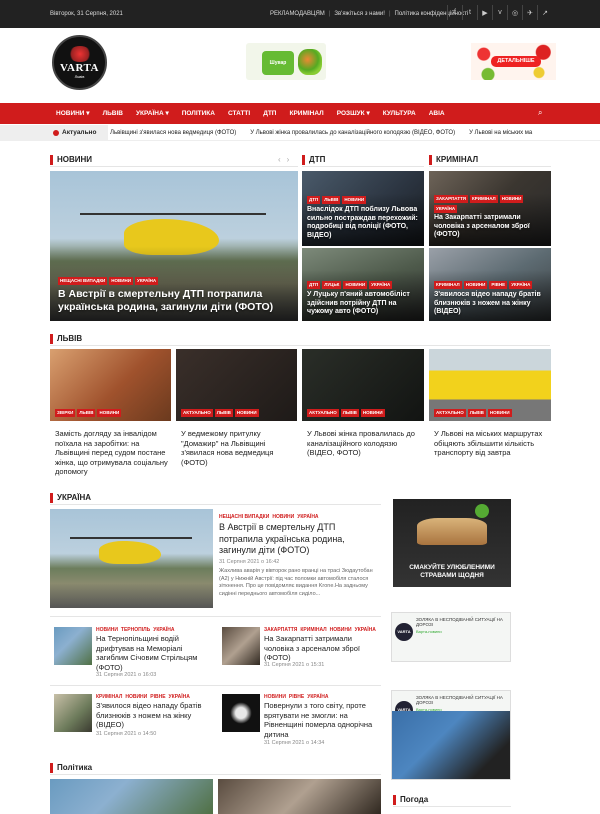  I want to click on advertisers-link: РЕКЛАМОДАВЦЯМ, so click(297, 14).